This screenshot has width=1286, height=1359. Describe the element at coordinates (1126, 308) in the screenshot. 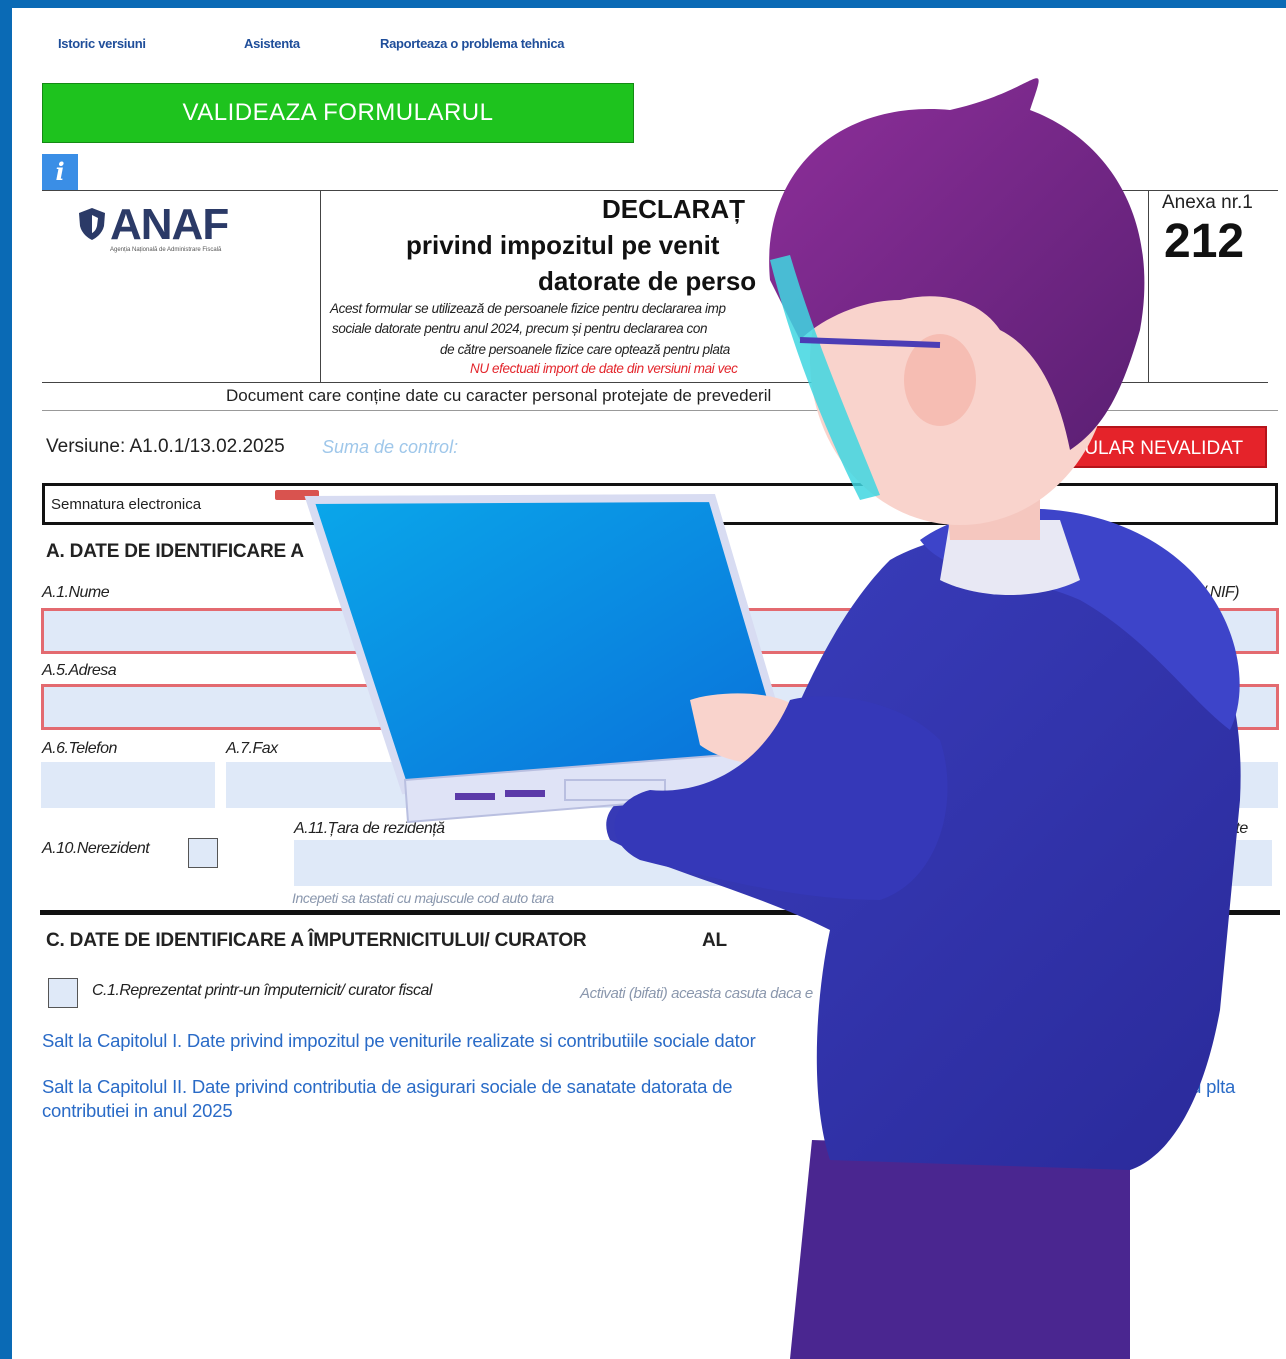

I see `form-description-line1-end: ilor` at that location.